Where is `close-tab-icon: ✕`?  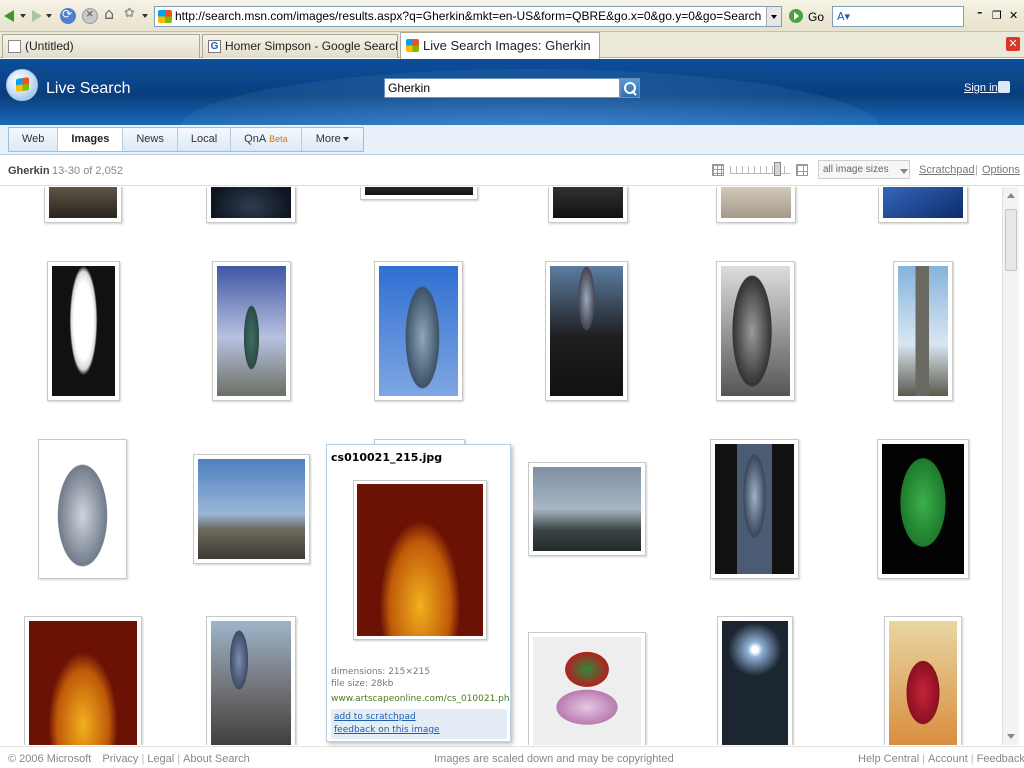 close-tab-icon: ✕ is located at coordinates (1013, 44).